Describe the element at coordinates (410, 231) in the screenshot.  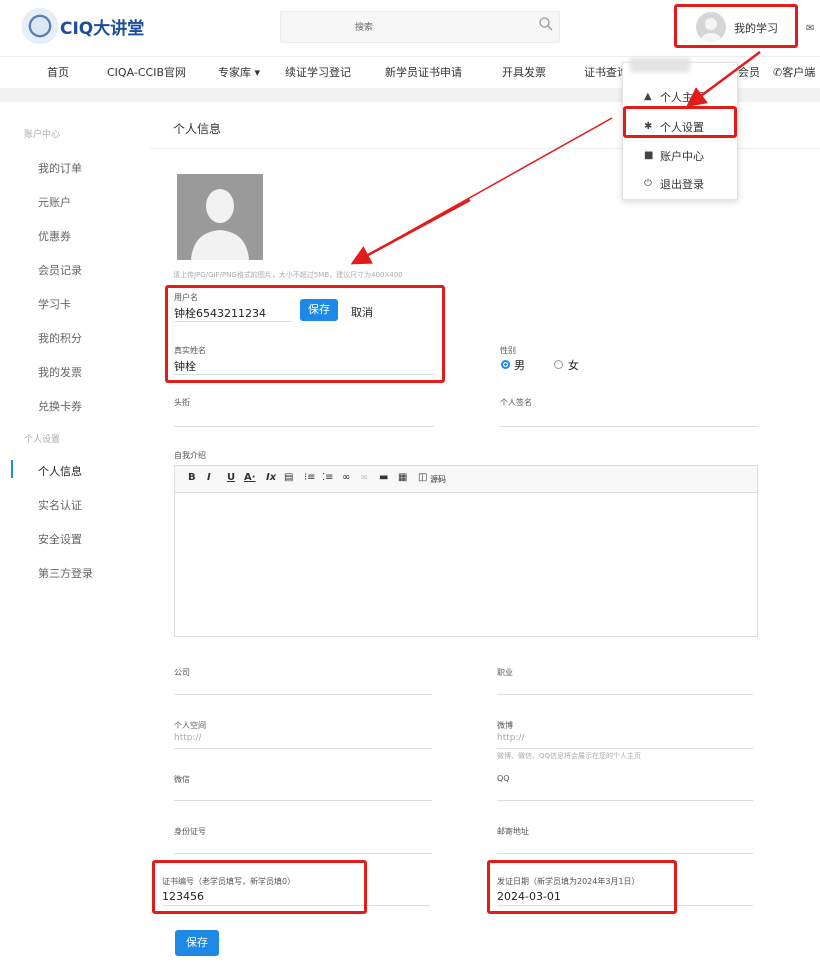
I see `arrow-to-name-fields` at that location.